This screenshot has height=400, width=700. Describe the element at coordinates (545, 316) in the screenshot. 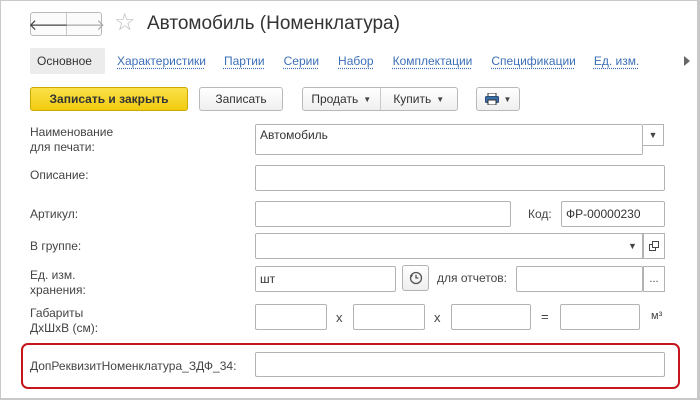

I see `equals-sign: =` at that location.